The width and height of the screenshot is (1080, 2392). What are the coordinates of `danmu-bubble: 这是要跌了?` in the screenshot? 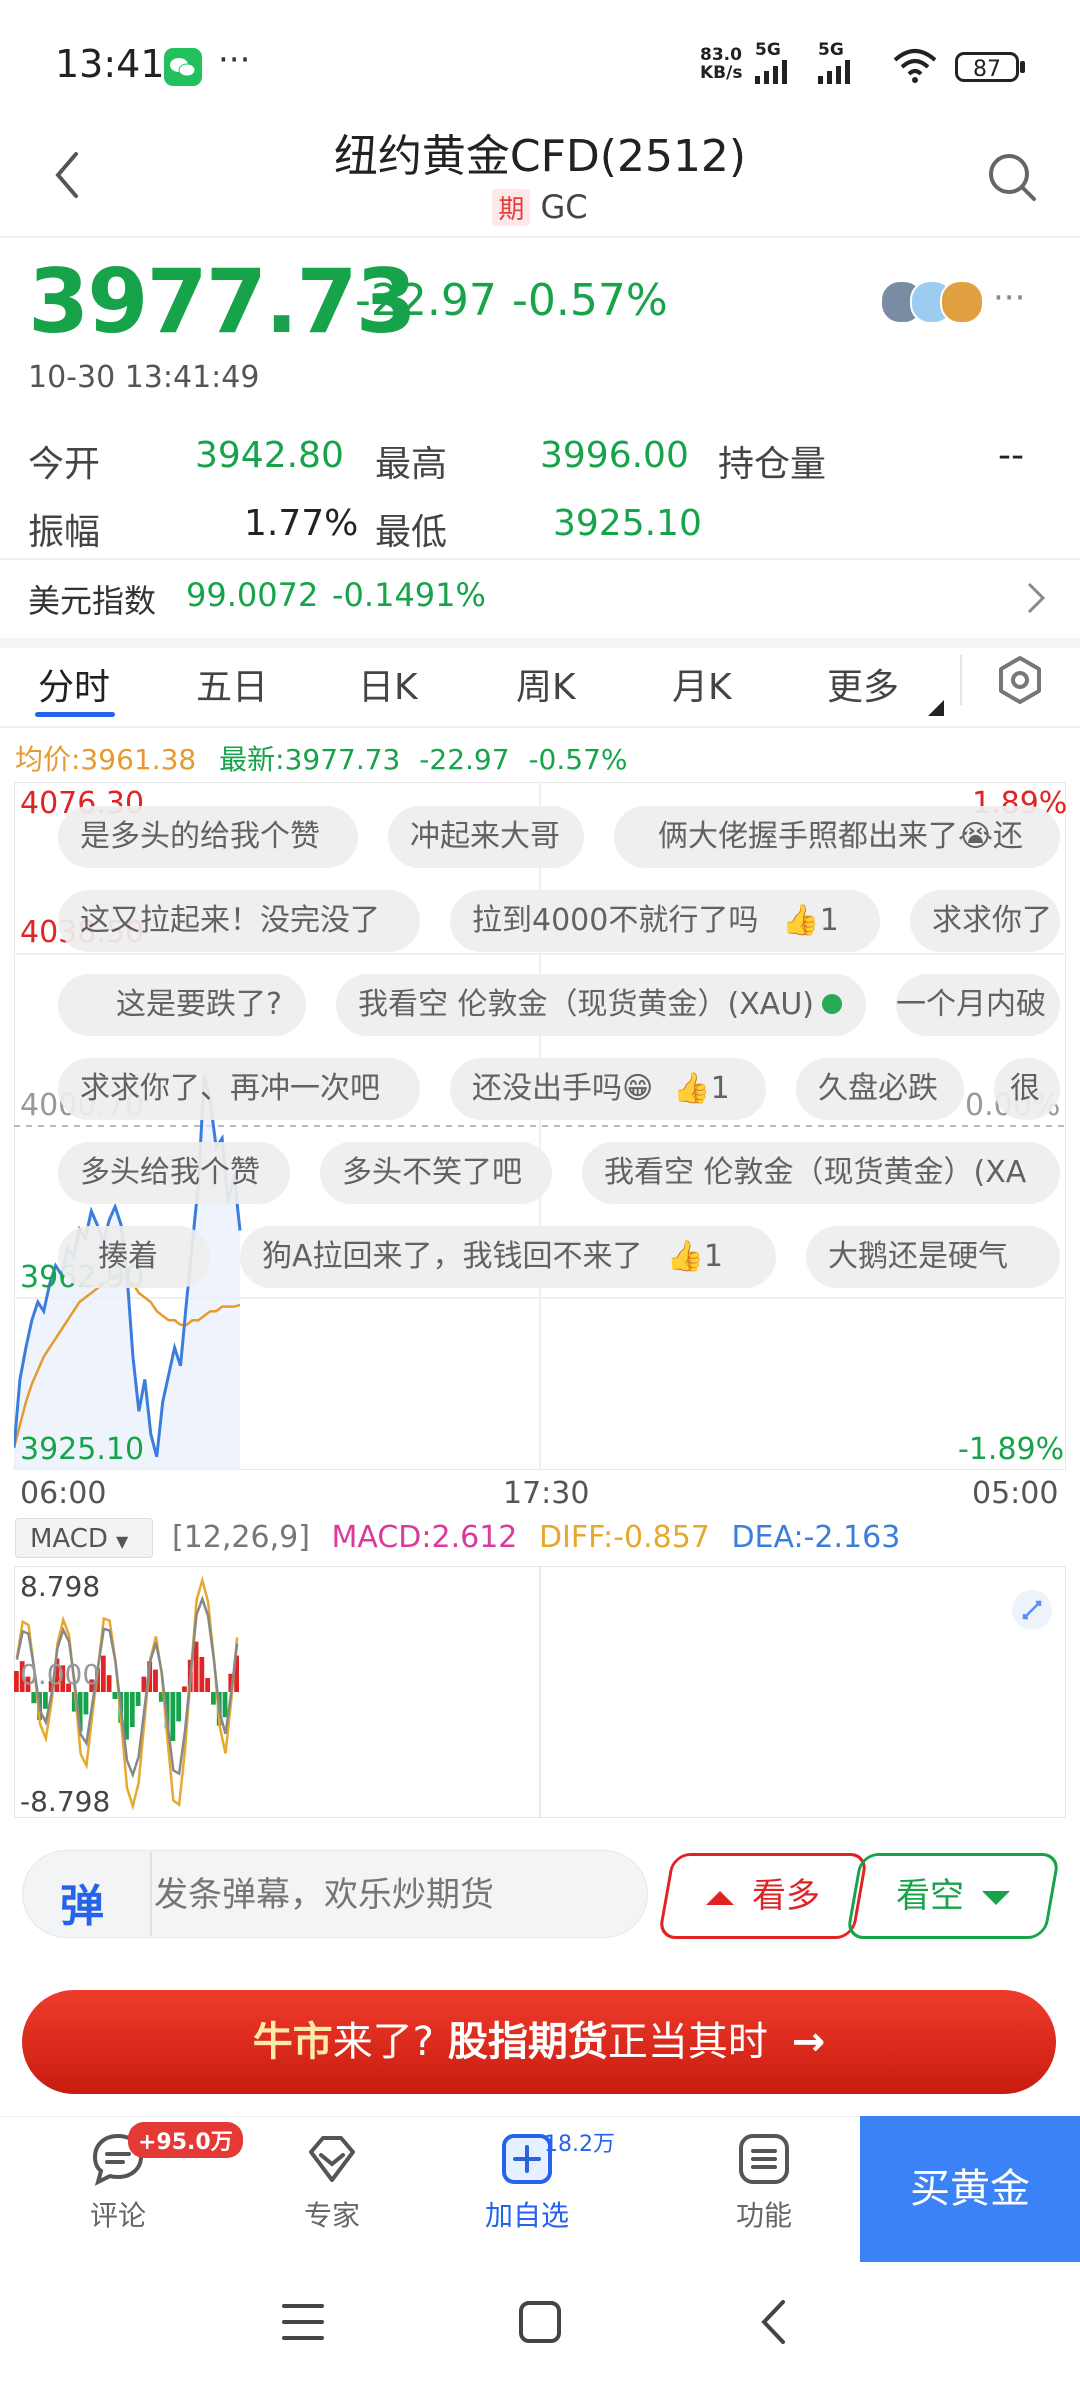 It's located at (182, 1005).